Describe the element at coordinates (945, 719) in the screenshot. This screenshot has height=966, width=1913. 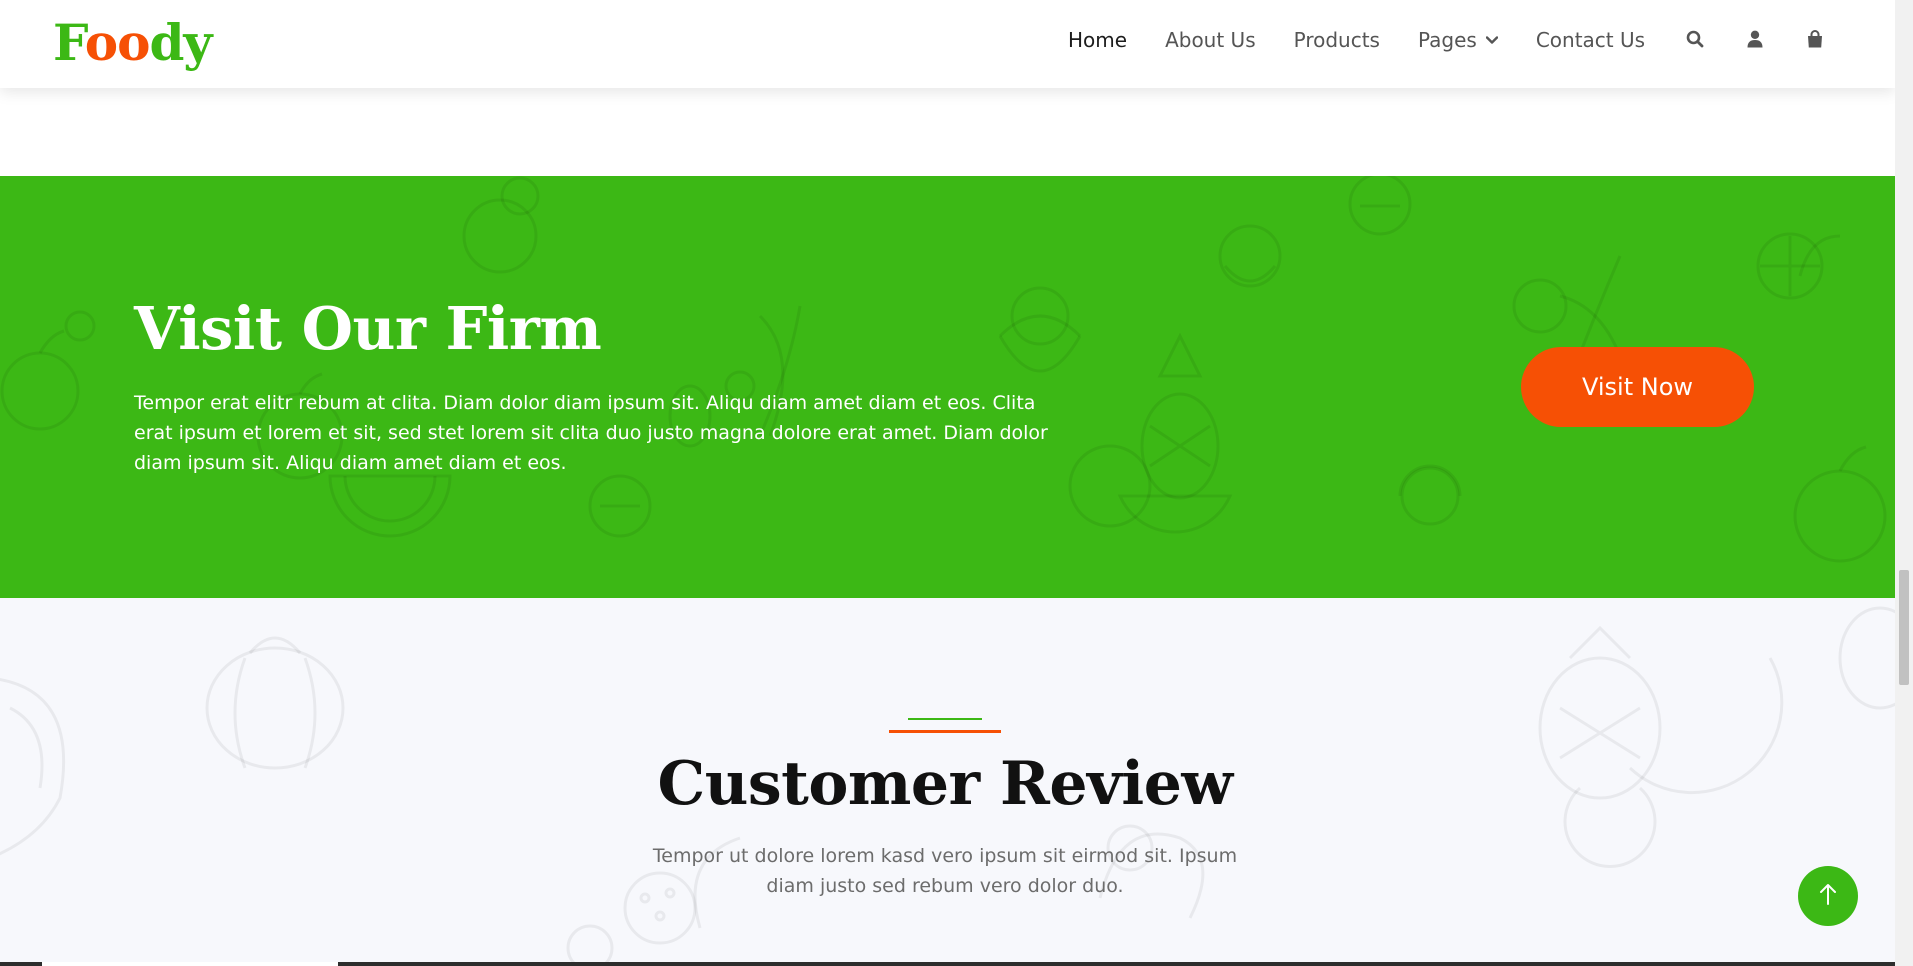
I see `title-divider-green` at that location.